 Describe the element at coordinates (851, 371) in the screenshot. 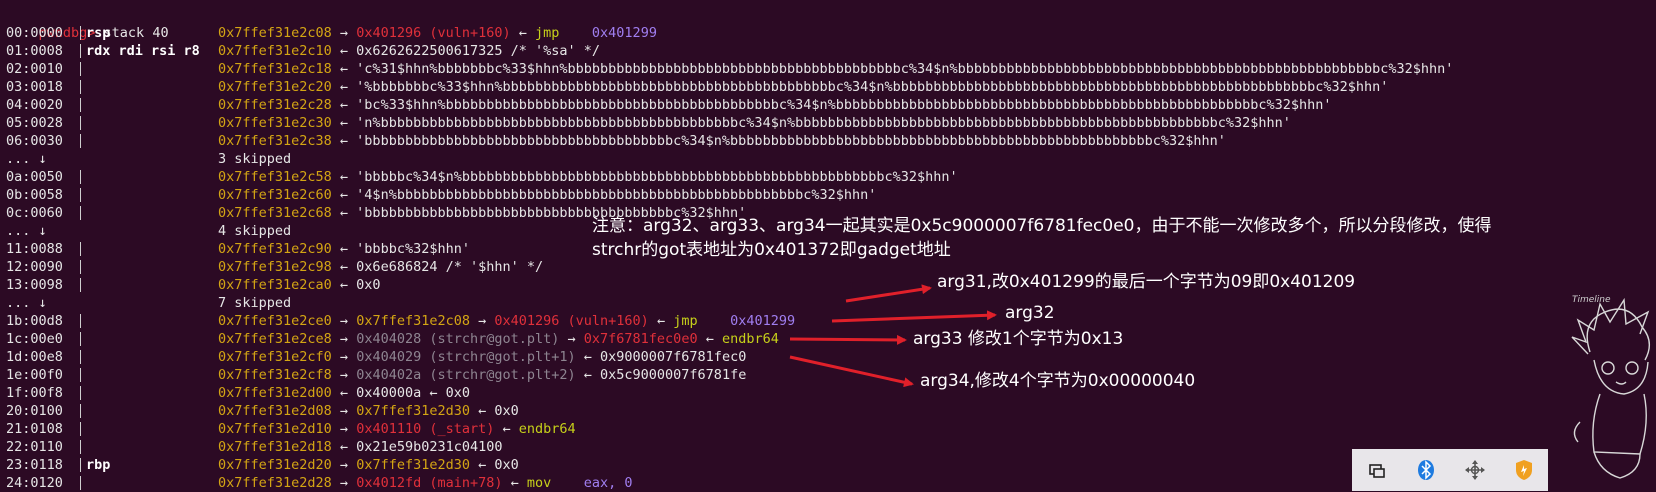

I see `arrow-arg34` at that location.